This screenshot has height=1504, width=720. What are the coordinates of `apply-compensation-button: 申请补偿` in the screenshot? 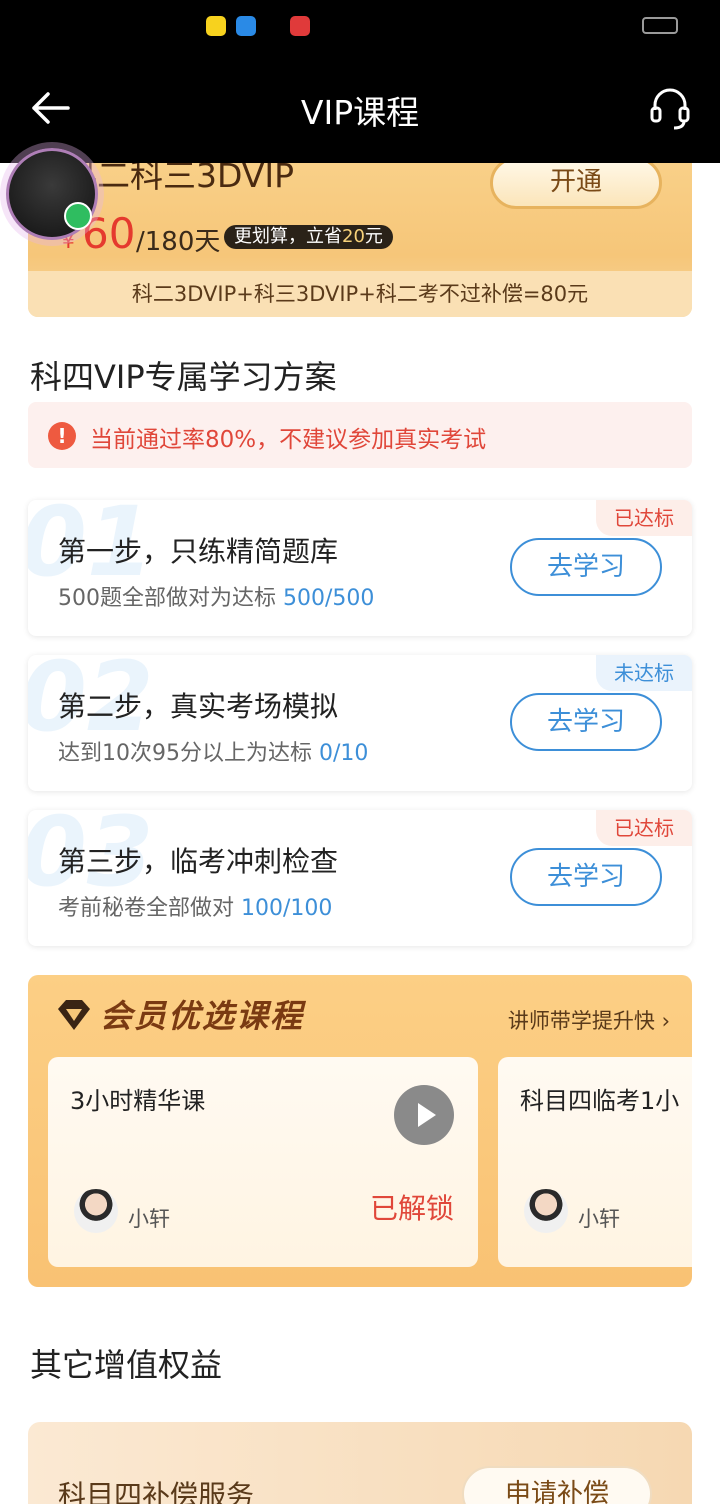 It's located at (557, 1485).